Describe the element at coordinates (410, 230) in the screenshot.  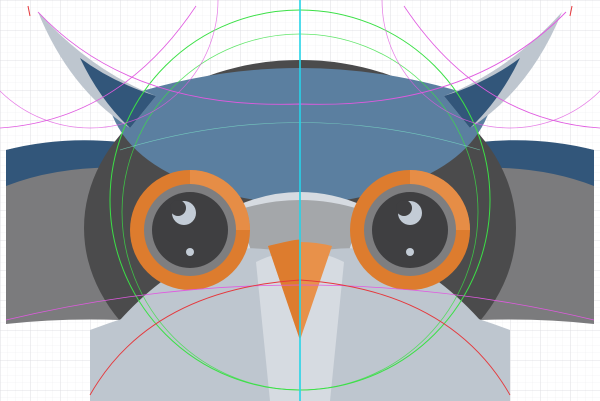
I see `right-eye` at that location.